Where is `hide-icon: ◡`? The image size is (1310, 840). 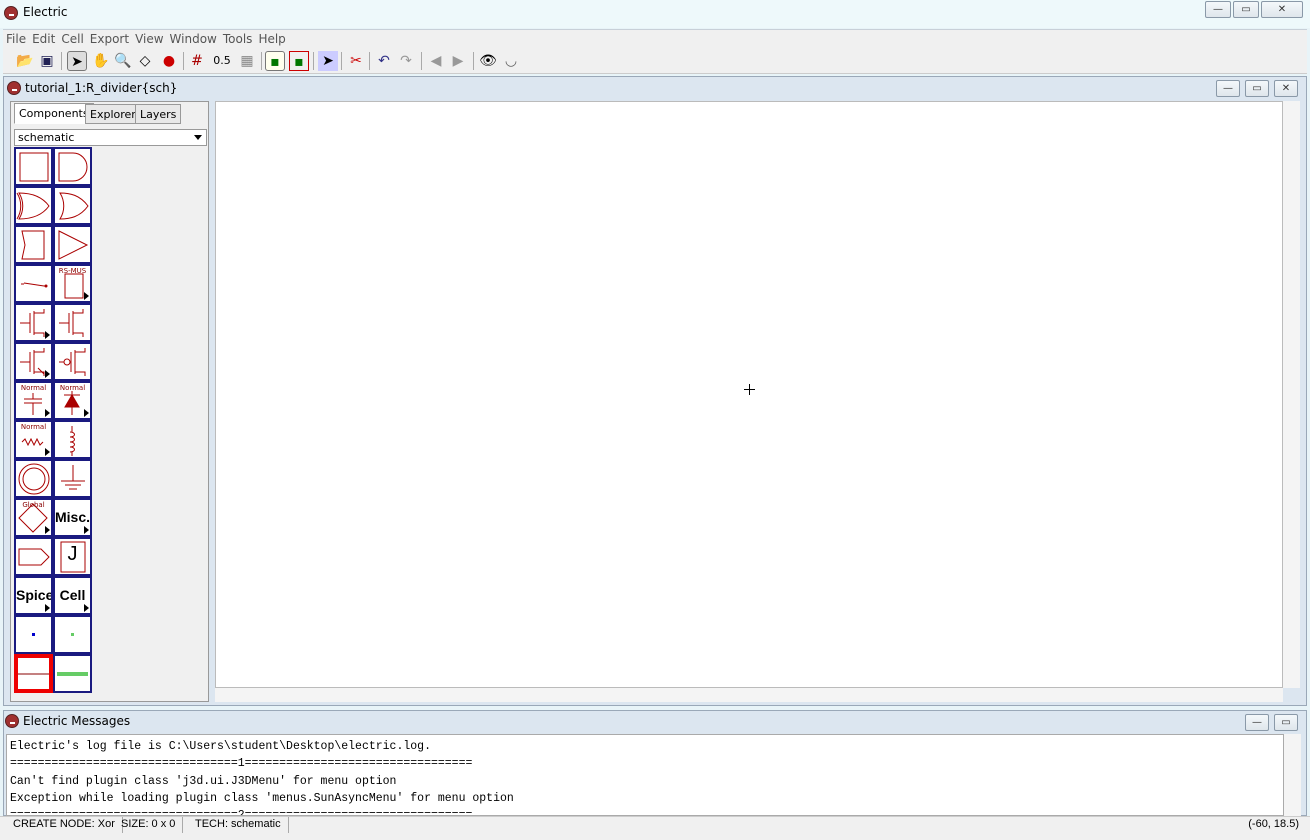
hide-icon: ◡ is located at coordinates (511, 61).